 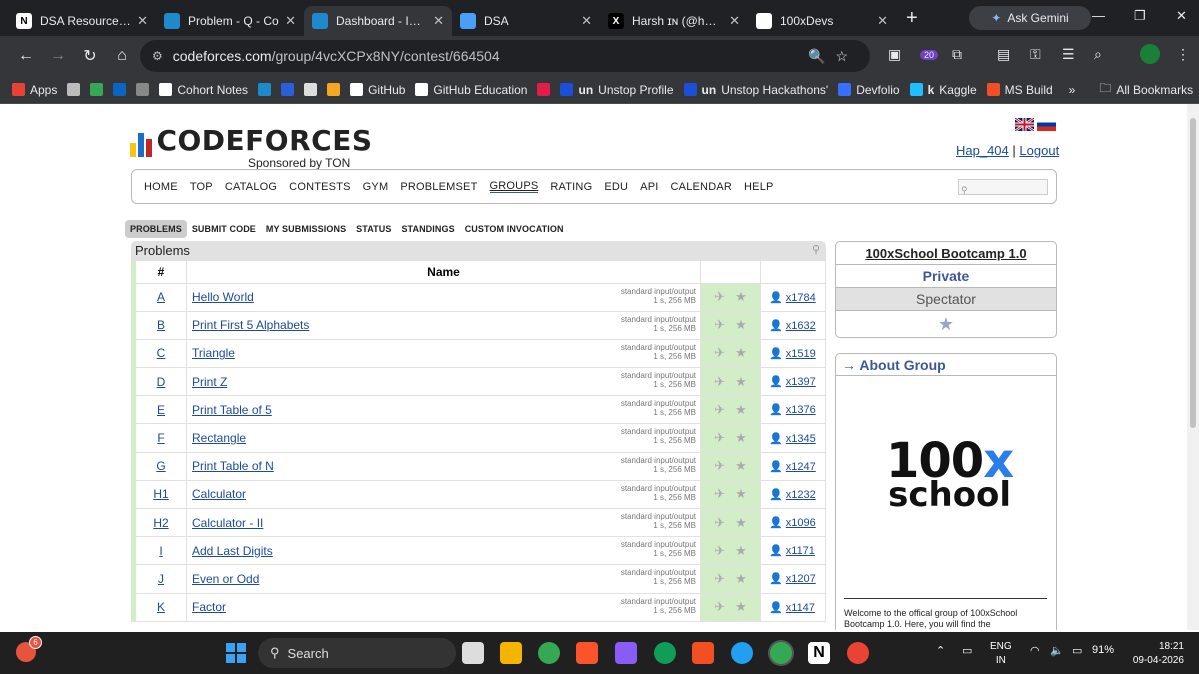 What do you see at coordinates (616, 187) in the screenshot?
I see `menu-item-edu: EDU` at bounding box center [616, 187].